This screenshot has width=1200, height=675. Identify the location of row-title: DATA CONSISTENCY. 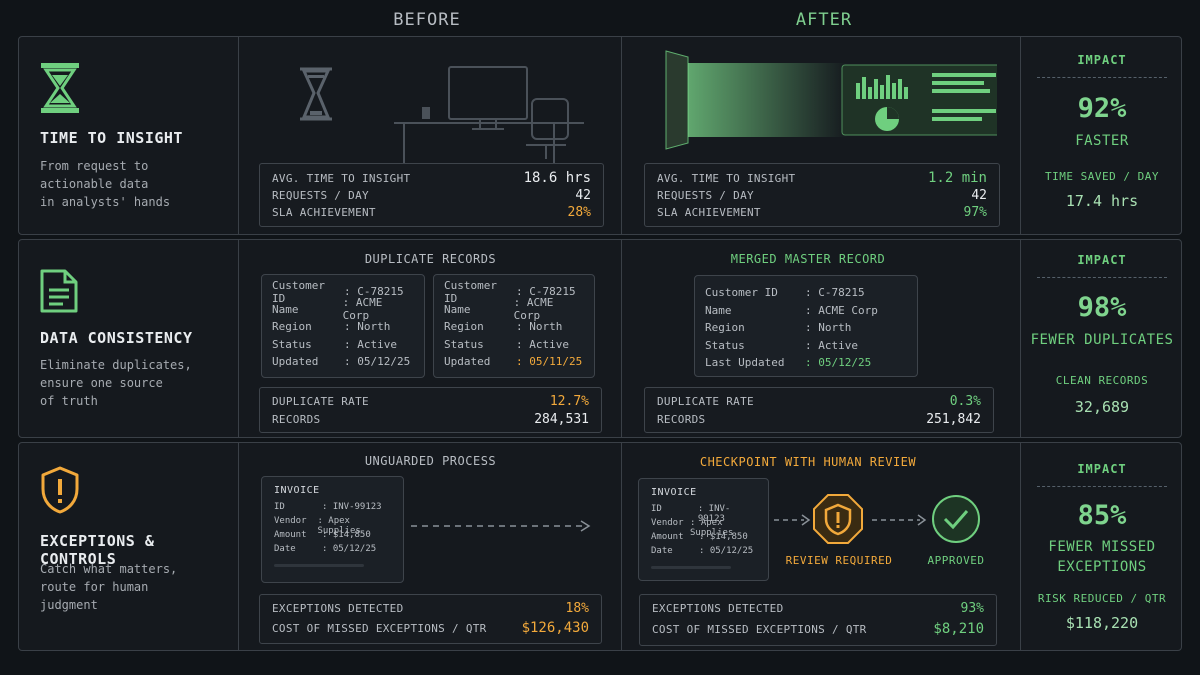
(116, 338).